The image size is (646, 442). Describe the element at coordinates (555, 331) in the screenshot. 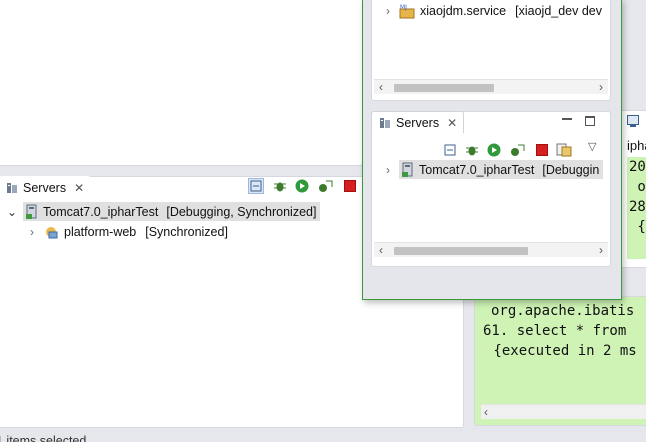

I see `console-line: 61. select * from` at that location.